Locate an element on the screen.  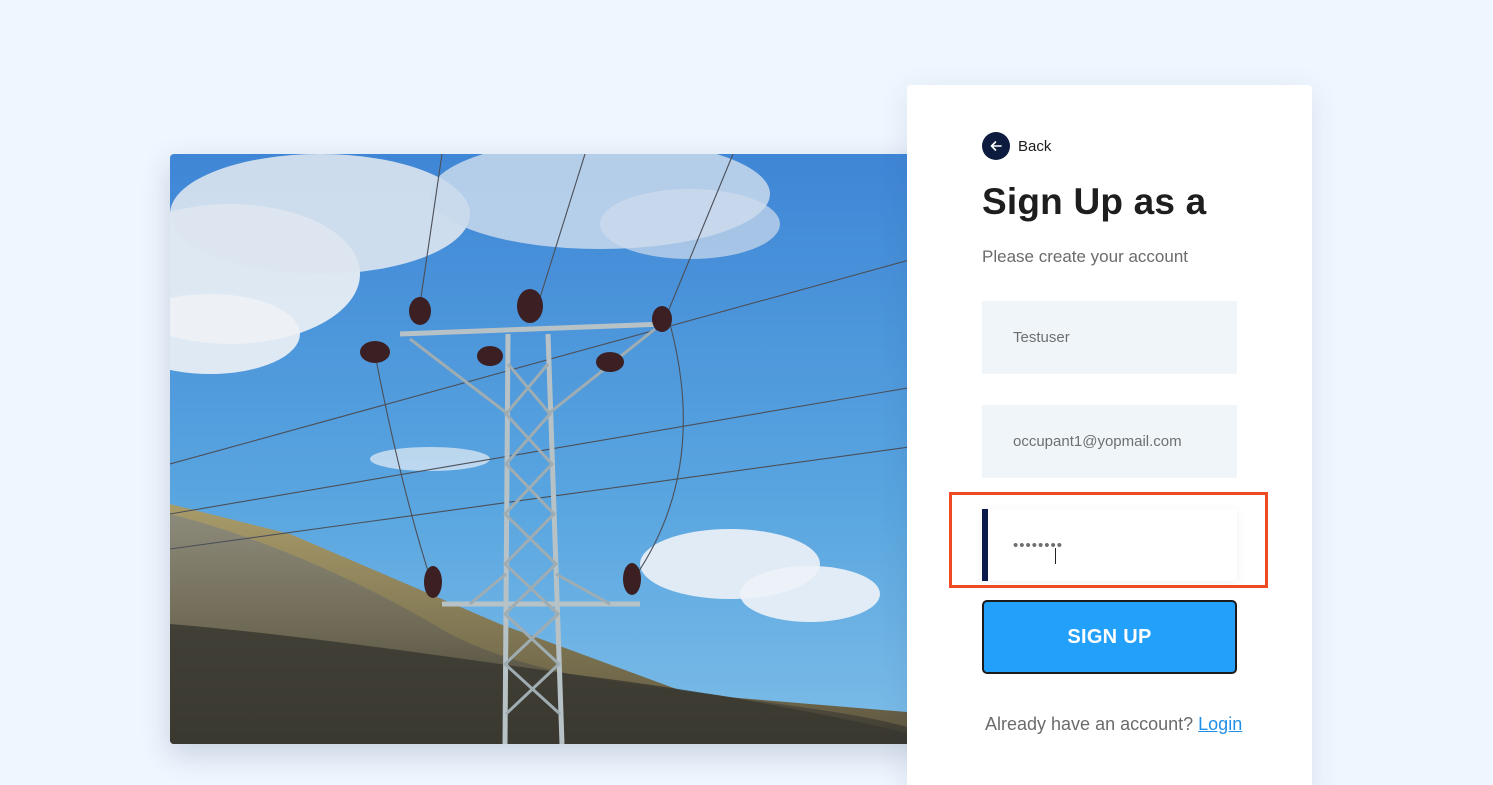
username-input is located at coordinates (1109, 337).